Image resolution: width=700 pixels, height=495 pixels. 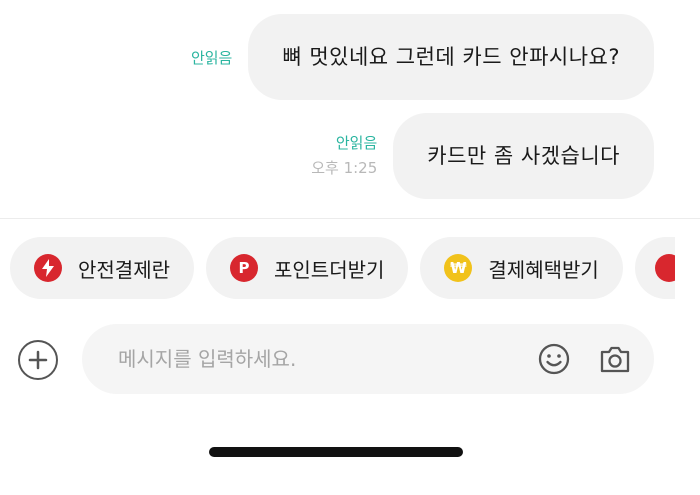 I want to click on quick-action-payment-benefit: ₩ 결제혜택받기, so click(x=521, y=268).